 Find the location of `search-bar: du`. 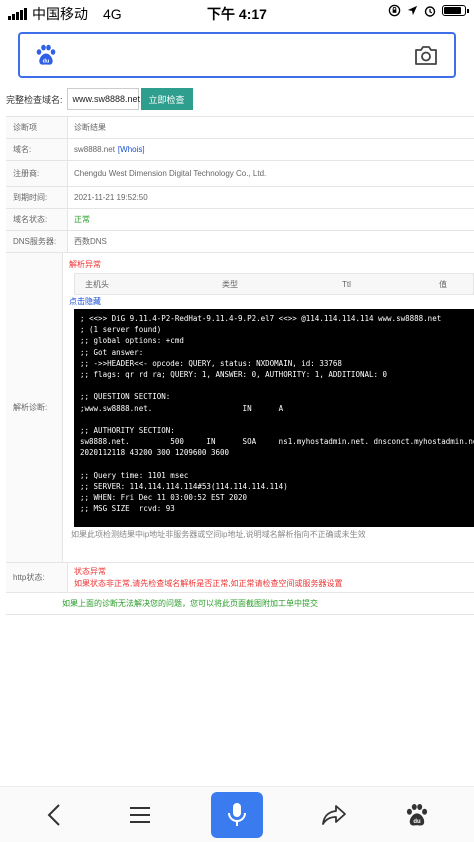

search-bar: du is located at coordinates (237, 55).